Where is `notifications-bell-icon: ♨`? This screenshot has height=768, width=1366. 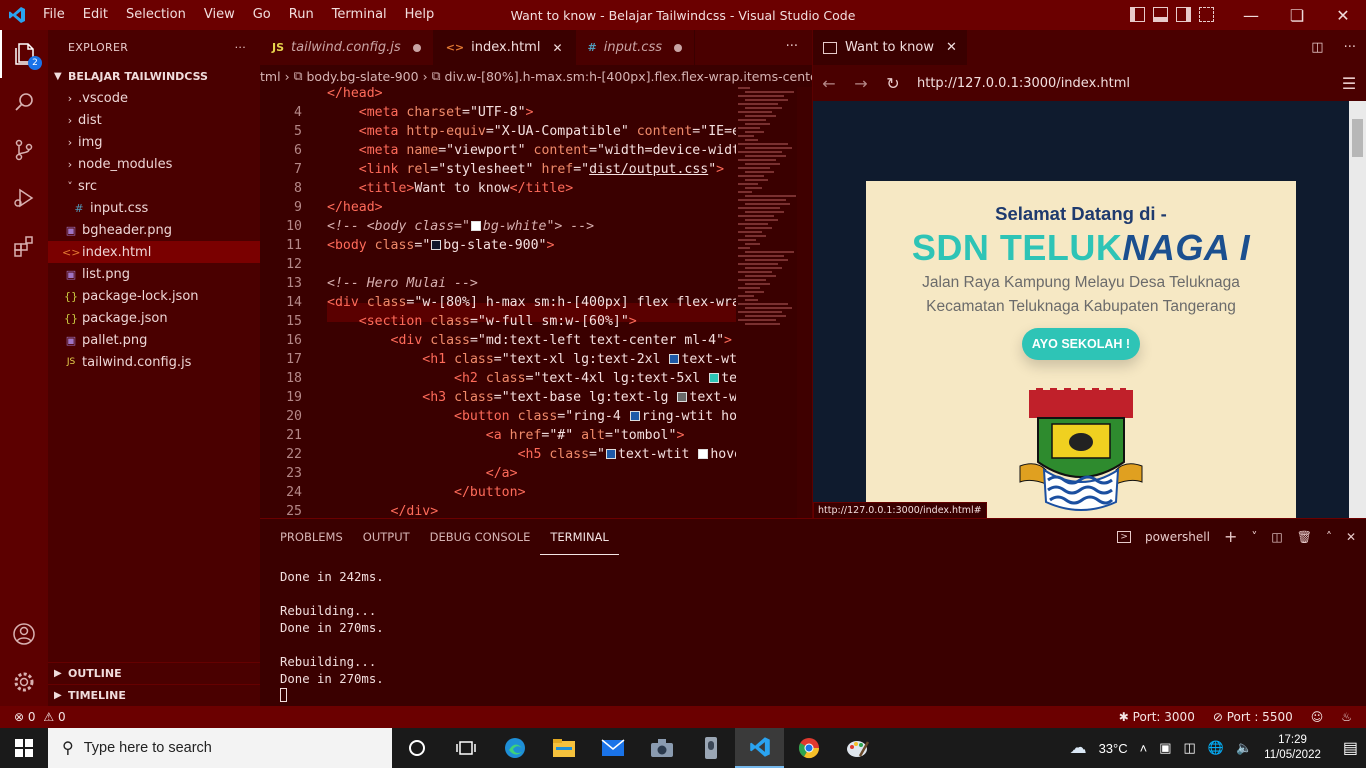 notifications-bell-icon: ♨ is located at coordinates (1346, 717).